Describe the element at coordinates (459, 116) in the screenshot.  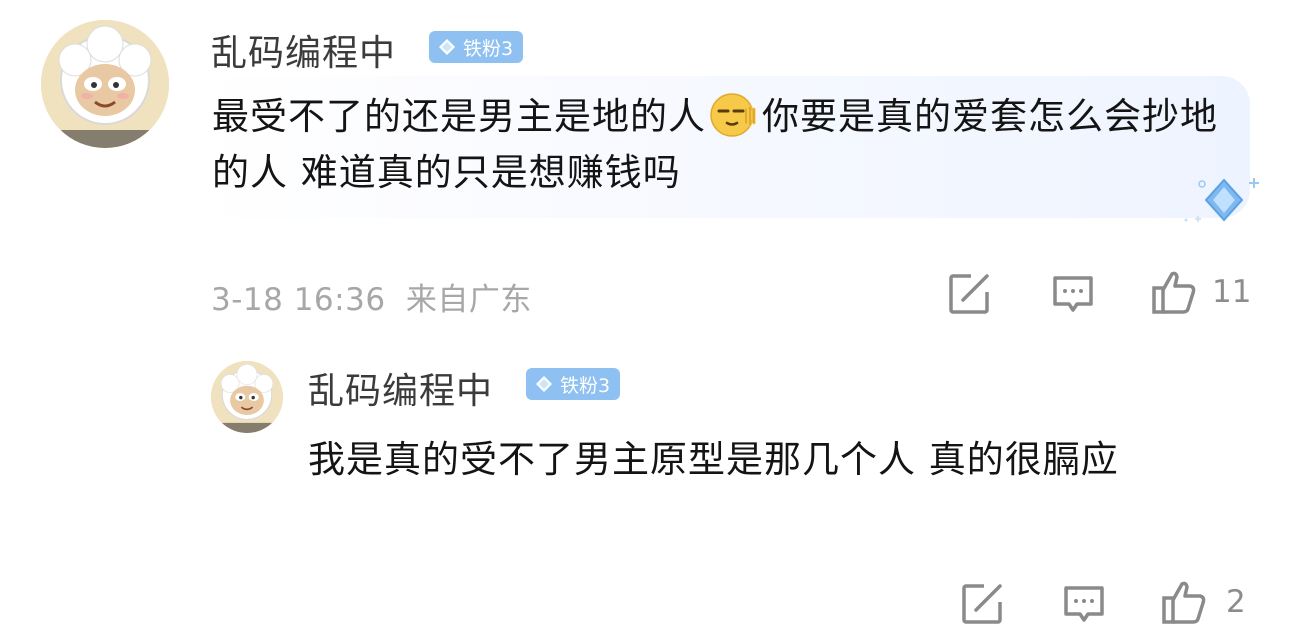
I see `comment-text-part1: 最受不了的还是男主是地的人` at that location.